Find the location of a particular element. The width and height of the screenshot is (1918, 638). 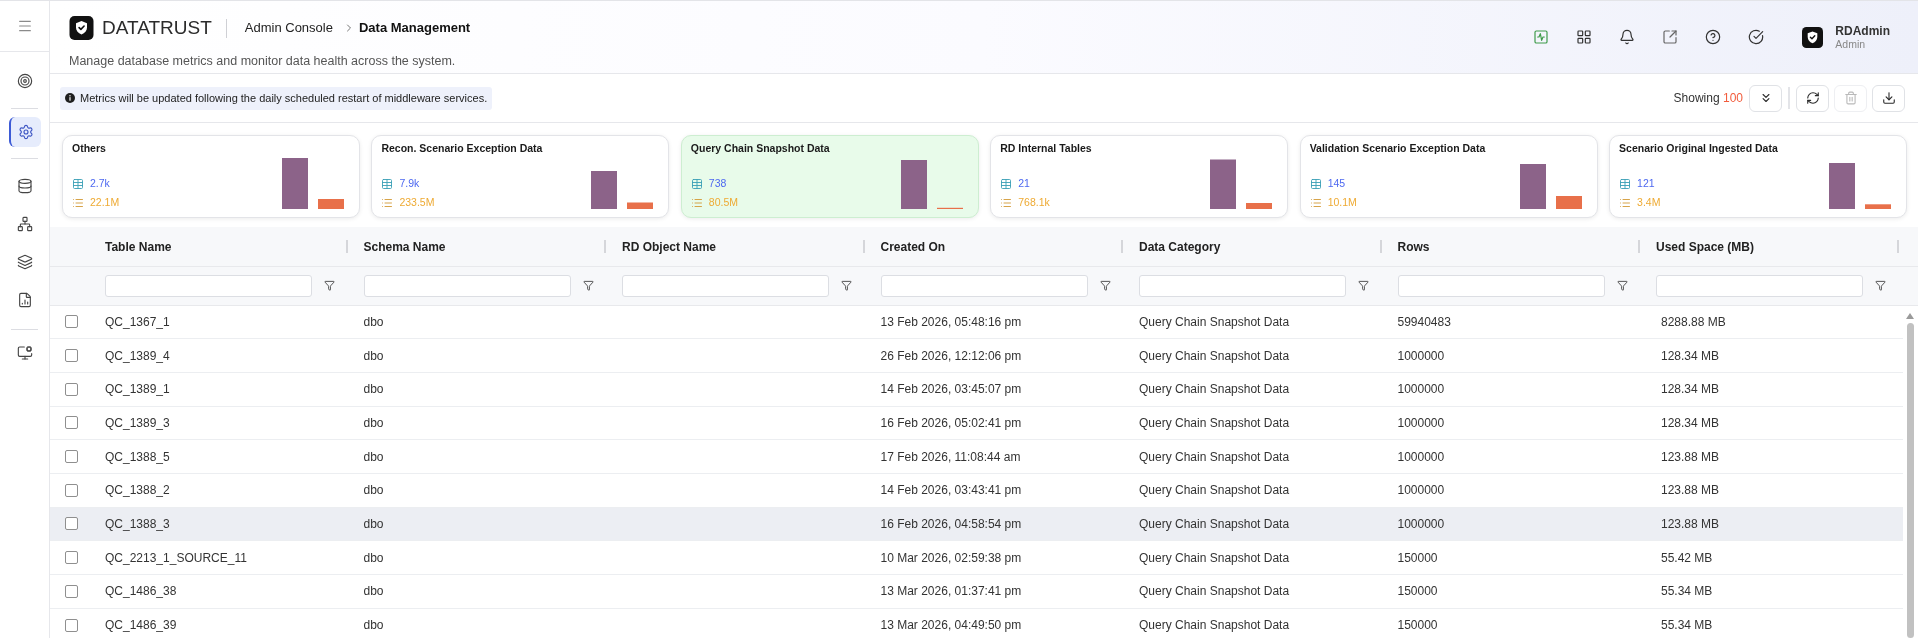

activity-icon is located at coordinates (1541, 37).